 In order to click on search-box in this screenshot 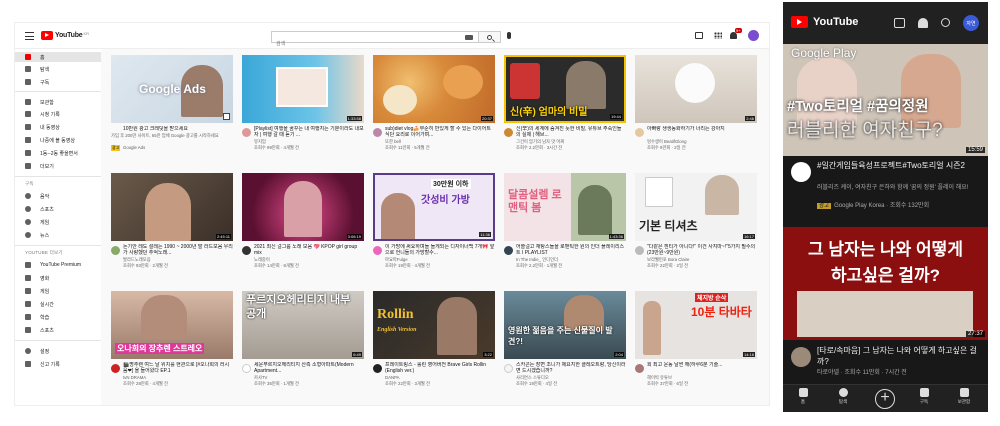, I will do `click(375, 40)`.